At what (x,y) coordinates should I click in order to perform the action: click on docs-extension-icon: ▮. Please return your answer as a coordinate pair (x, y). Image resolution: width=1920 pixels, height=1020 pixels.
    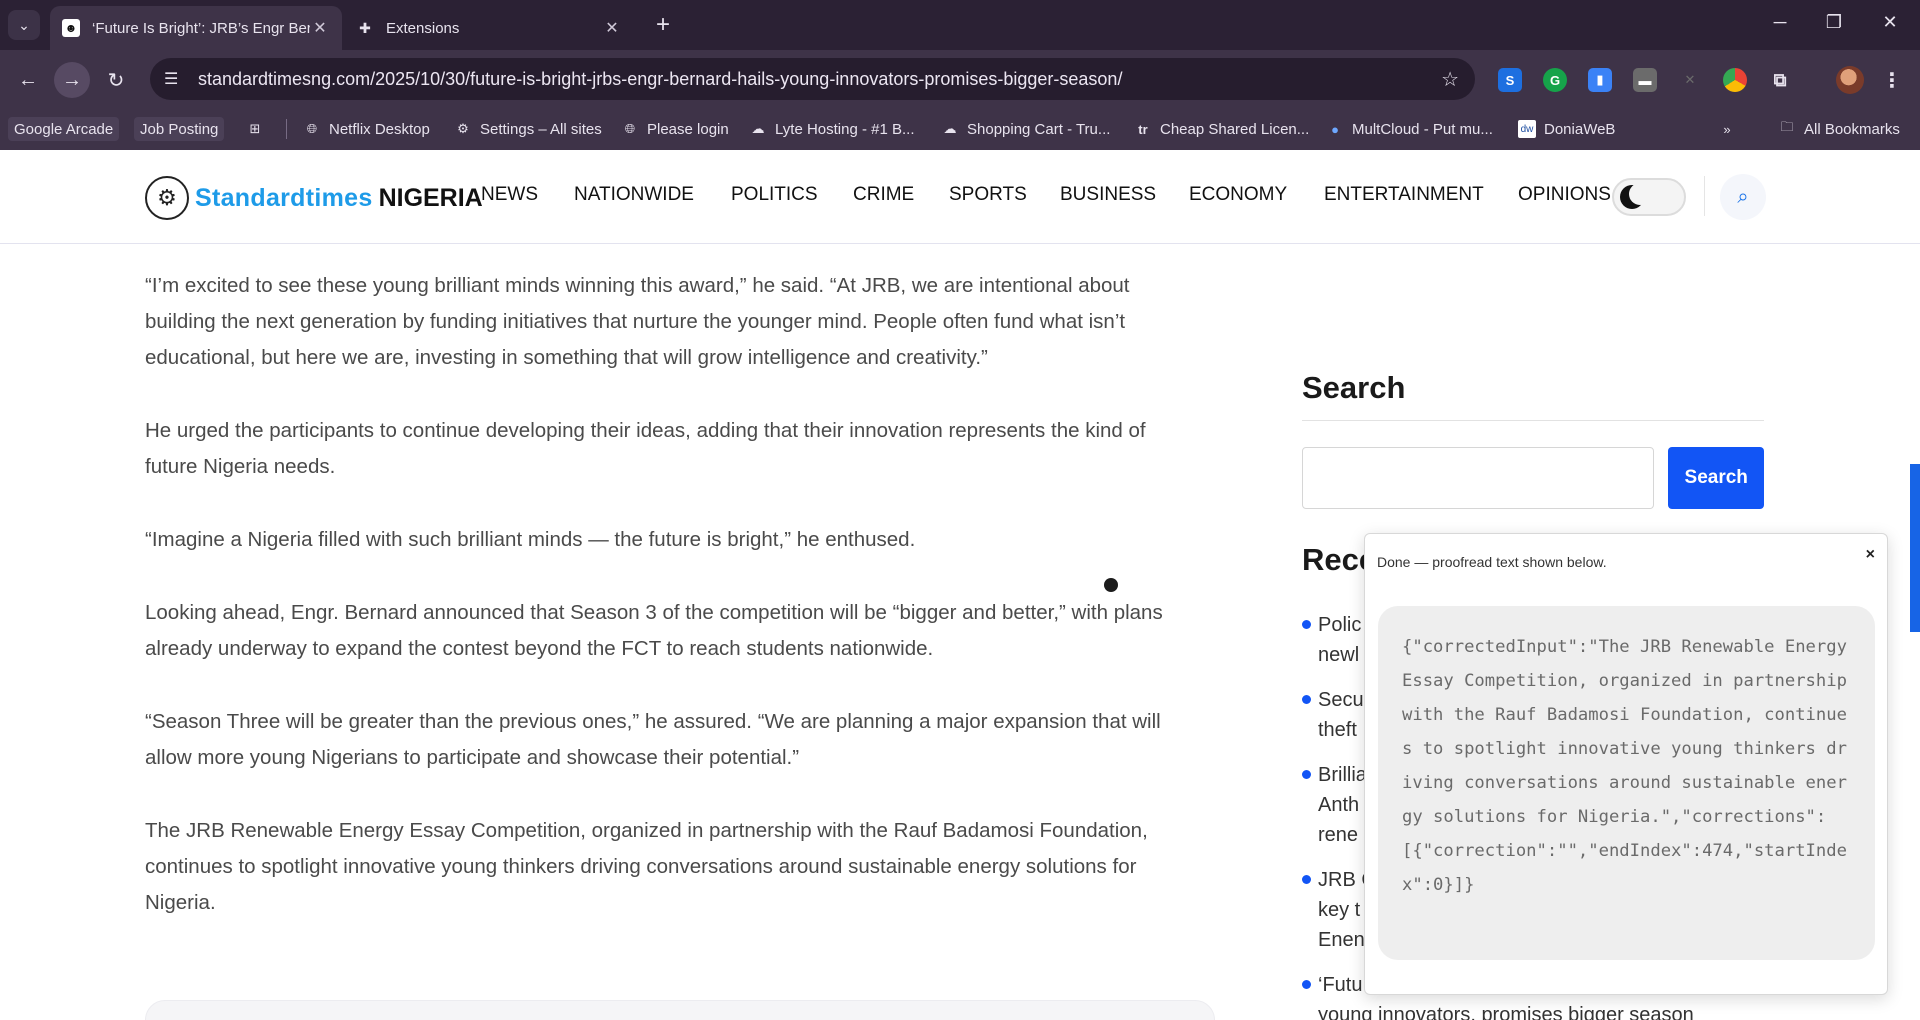
    Looking at the image, I should click on (1600, 80).